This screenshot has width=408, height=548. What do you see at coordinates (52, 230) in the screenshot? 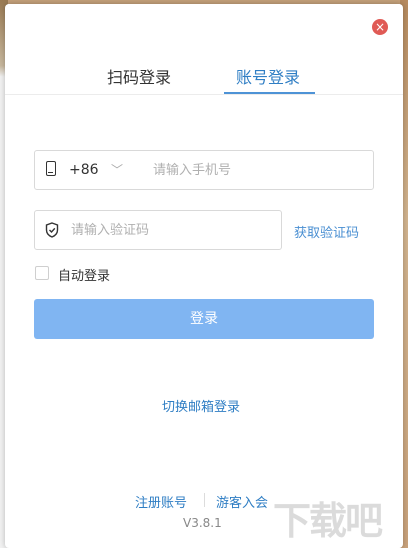
I see `shield-icon` at bounding box center [52, 230].